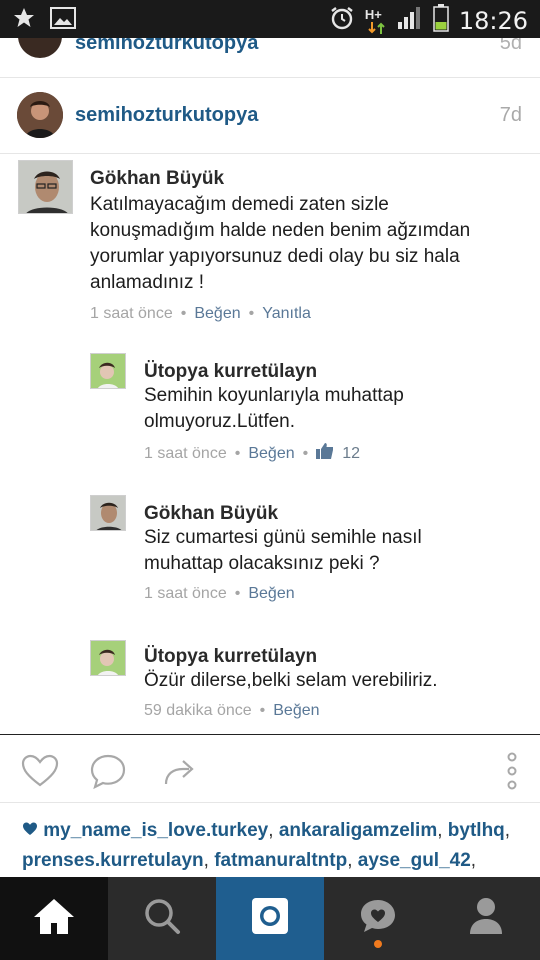  Describe the element at coordinates (358, 830) in the screenshot. I see `liker-link: ankaraligamzelim` at that location.